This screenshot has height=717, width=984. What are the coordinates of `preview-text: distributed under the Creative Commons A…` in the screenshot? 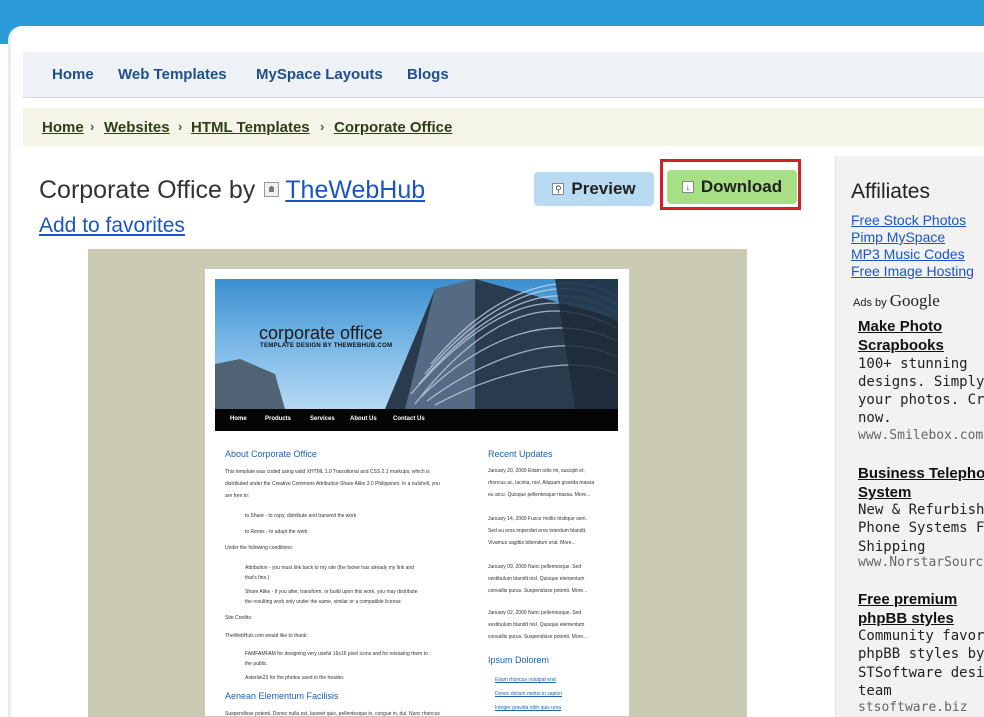 It's located at (332, 484).